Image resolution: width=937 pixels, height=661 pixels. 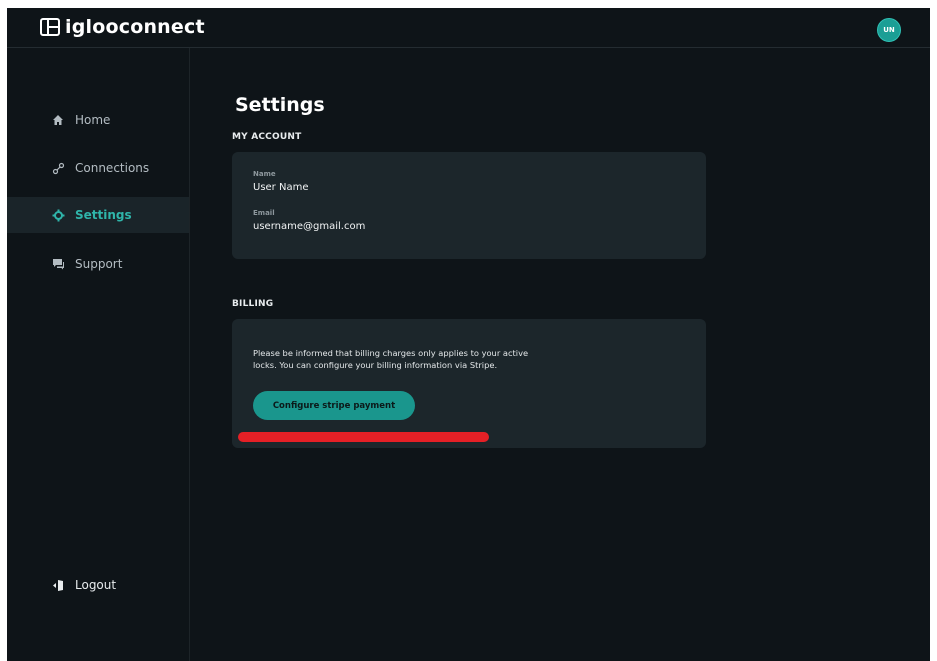 What do you see at coordinates (93, 120) in the screenshot?
I see `sidebar-item-label: Home` at bounding box center [93, 120].